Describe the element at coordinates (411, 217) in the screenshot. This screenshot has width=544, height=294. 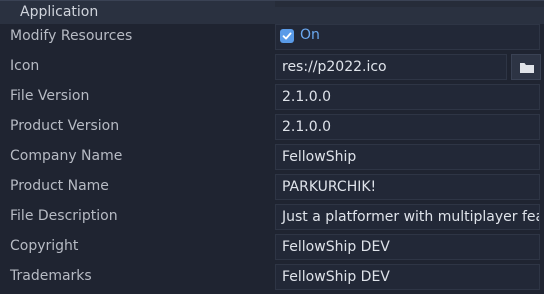
I see `field-value: Just a platformer with multiplayer fea` at that location.